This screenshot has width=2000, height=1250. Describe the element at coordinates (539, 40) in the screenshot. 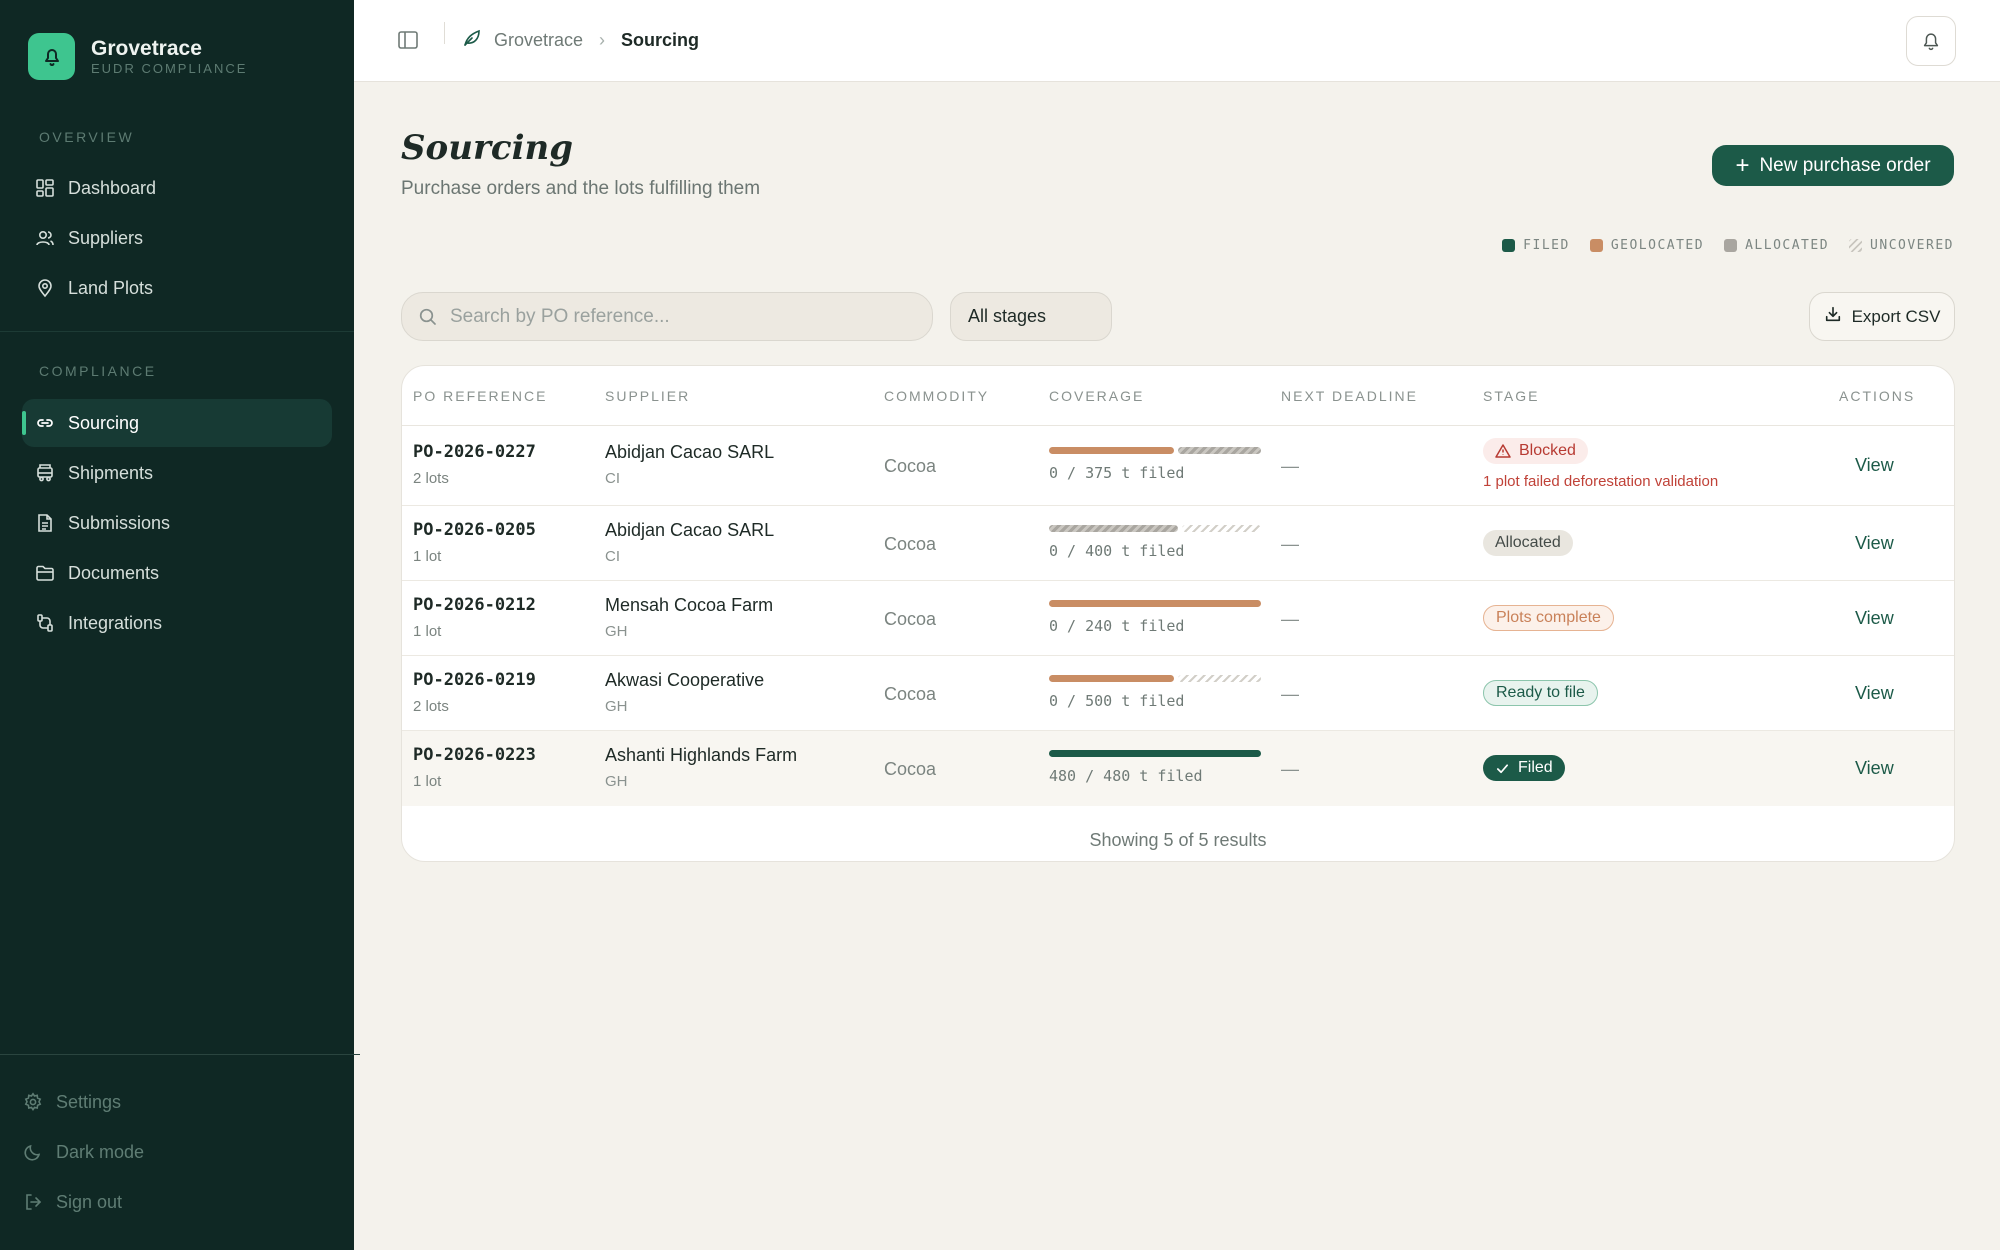

I see `breadcrumb-home-label: Grovetrace` at that location.